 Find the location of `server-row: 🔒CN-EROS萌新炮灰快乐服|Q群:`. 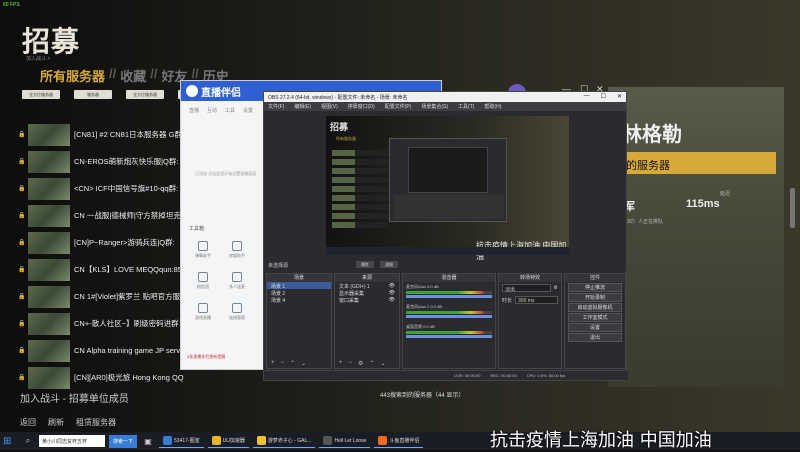

server-row: 🔒CN-EROS萌新炮灰快乐服|Q群: is located at coordinates (103, 161).